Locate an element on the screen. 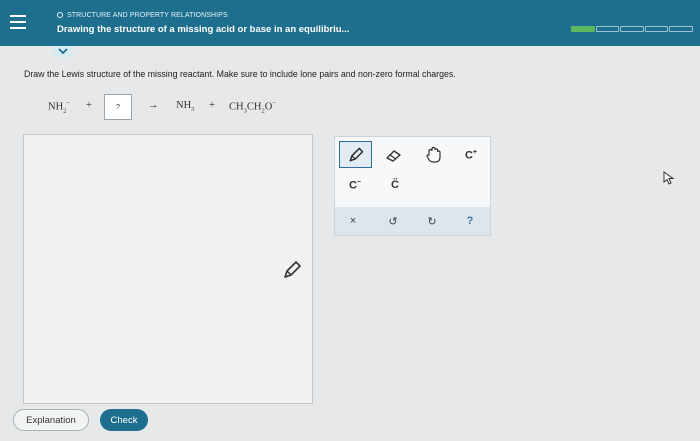 Image resolution: width=700 pixels, height=441 pixels. product-ethoxide: CH3CH2O− is located at coordinates (252, 107).